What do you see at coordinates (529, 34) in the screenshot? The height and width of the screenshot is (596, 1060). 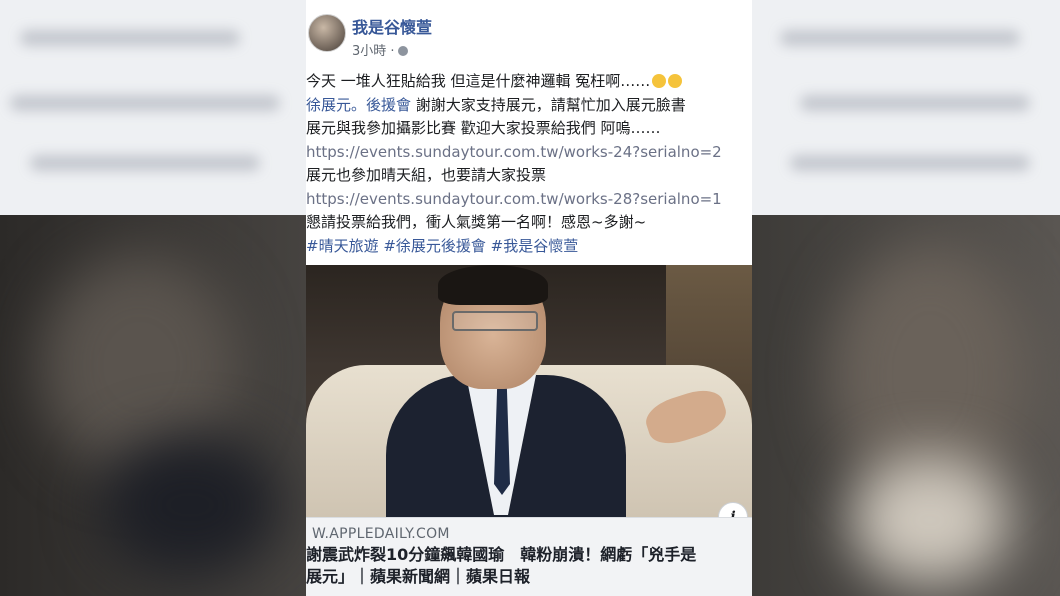 I see `post-header: 我是谷懷萱 3小時 ·` at bounding box center [529, 34].